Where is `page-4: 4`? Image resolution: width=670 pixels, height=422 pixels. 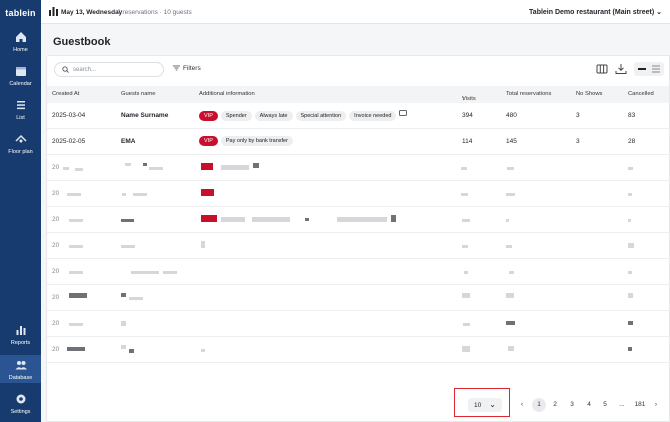 page-4: 4 is located at coordinates (589, 404).